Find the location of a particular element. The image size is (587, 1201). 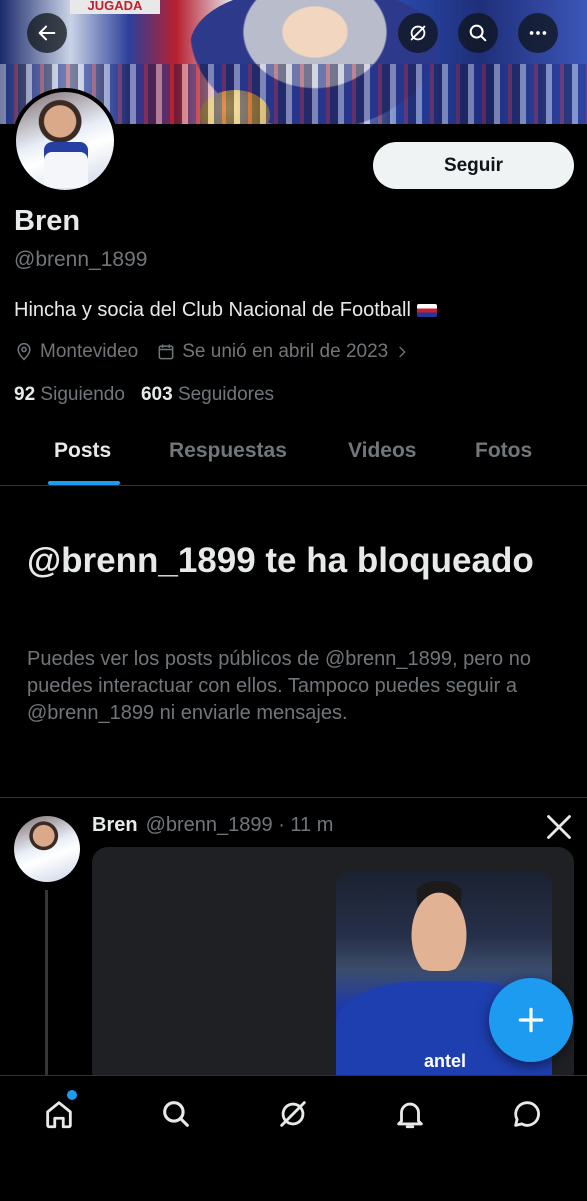

compose-button is located at coordinates (531, 1020).